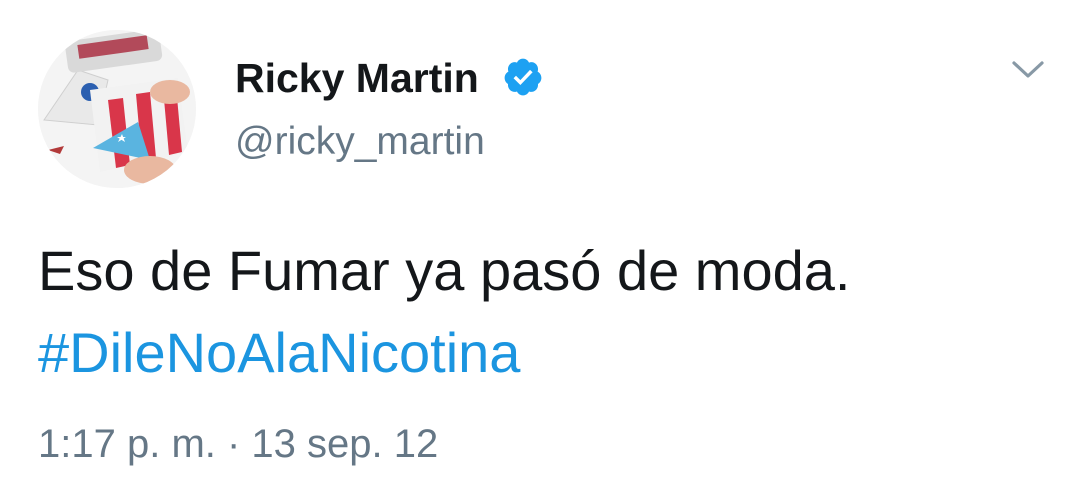  Describe the element at coordinates (238, 444) in the screenshot. I see `tweet-timestamp: 1:17 p. m. · 13 sep. 12` at that location.